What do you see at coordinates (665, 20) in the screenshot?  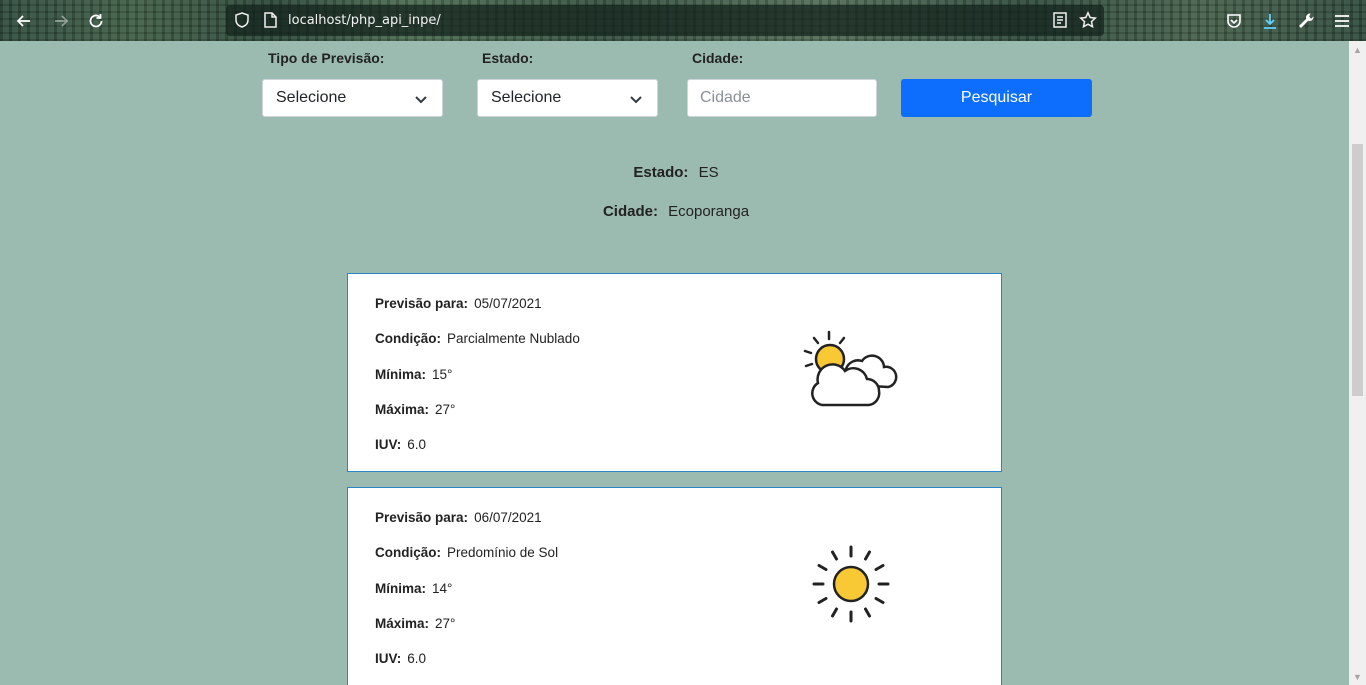 I see `address-bar: localhost/php_api_inpe/` at bounding box center [665, 20].